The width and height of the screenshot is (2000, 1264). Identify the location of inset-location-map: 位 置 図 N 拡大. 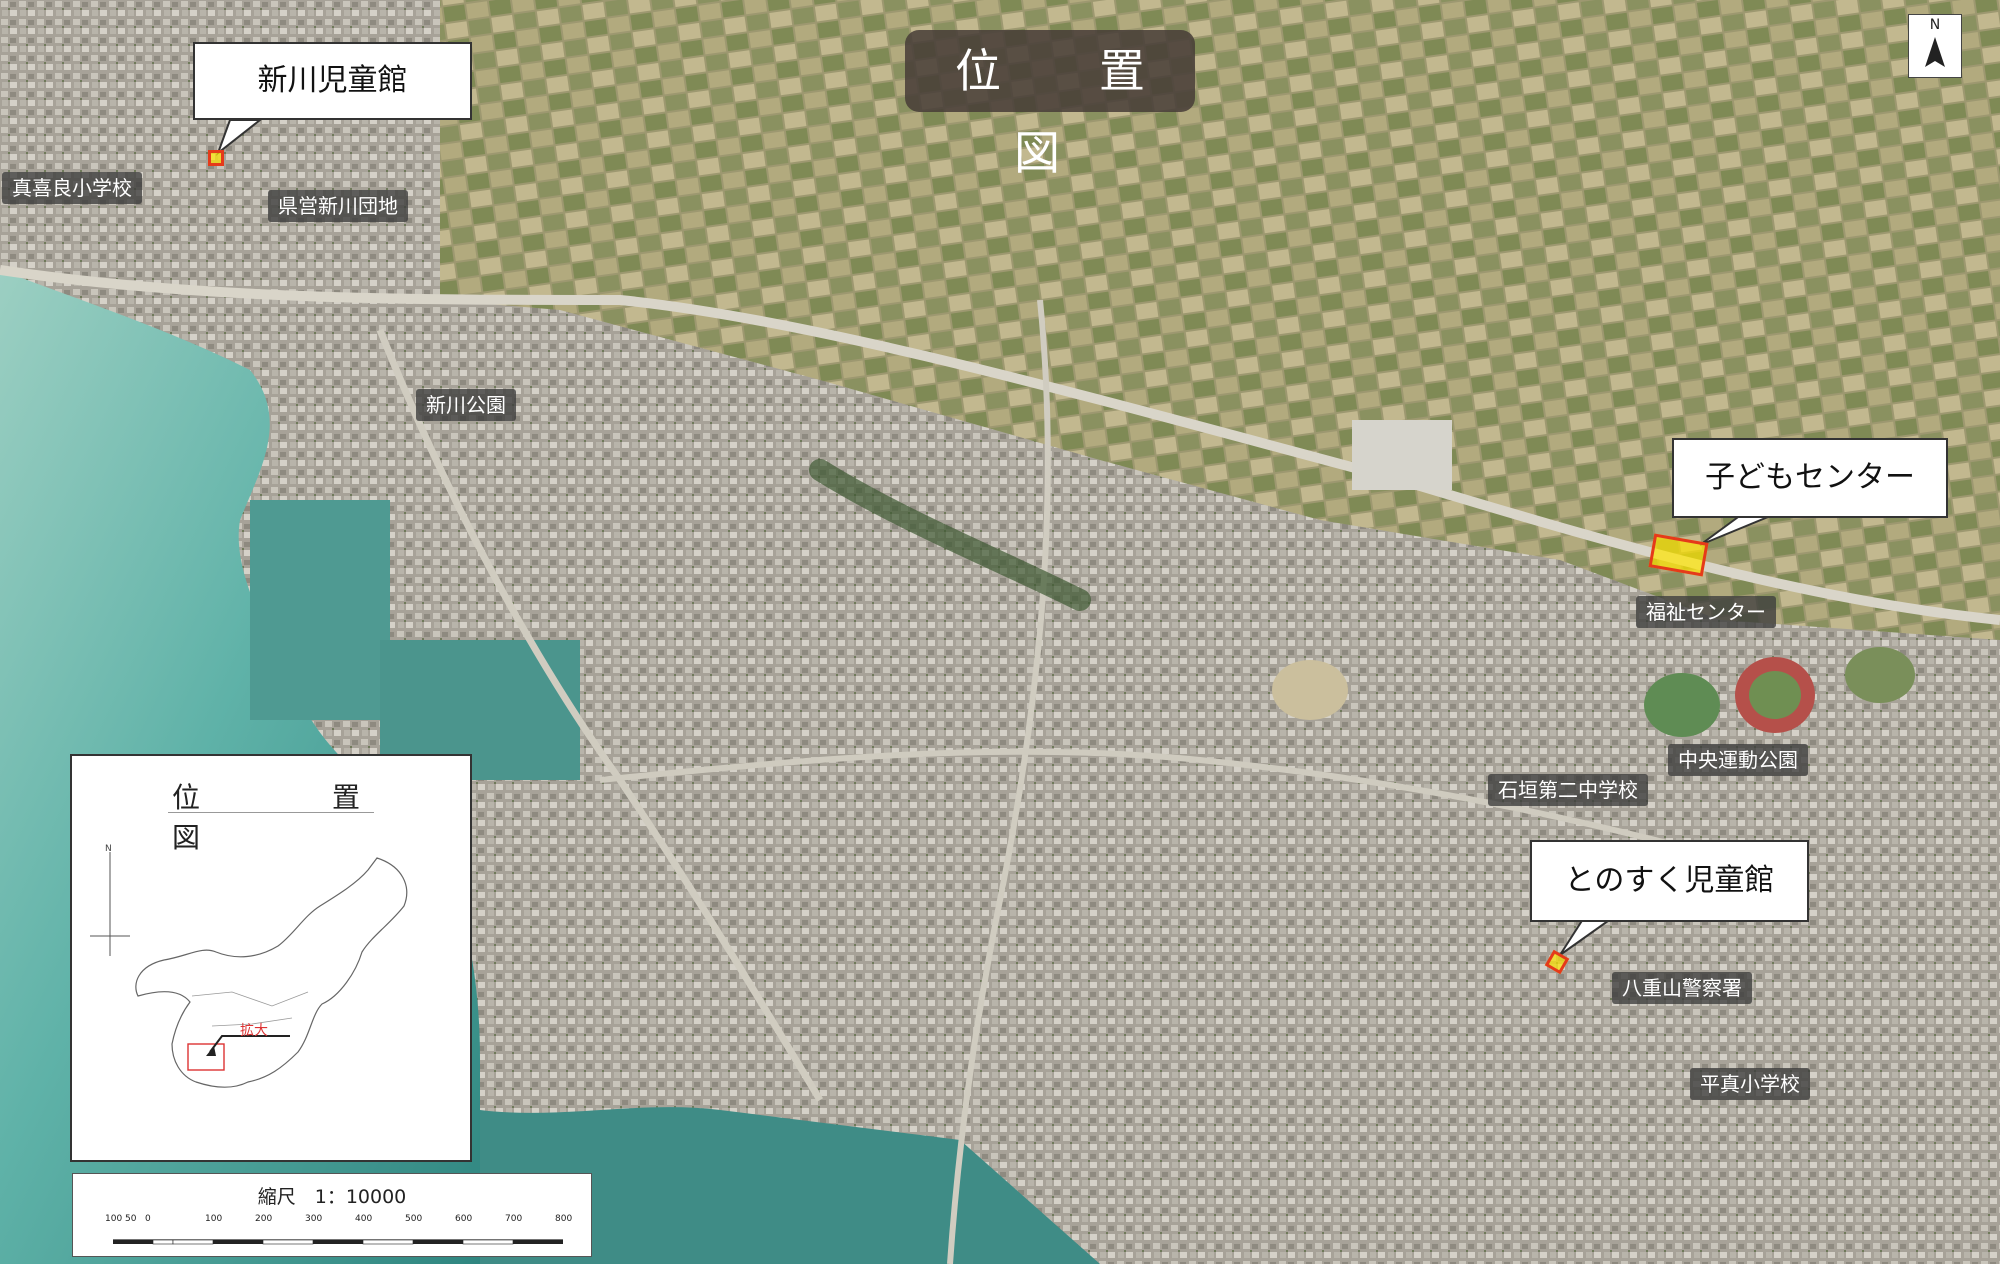
(271, 958).